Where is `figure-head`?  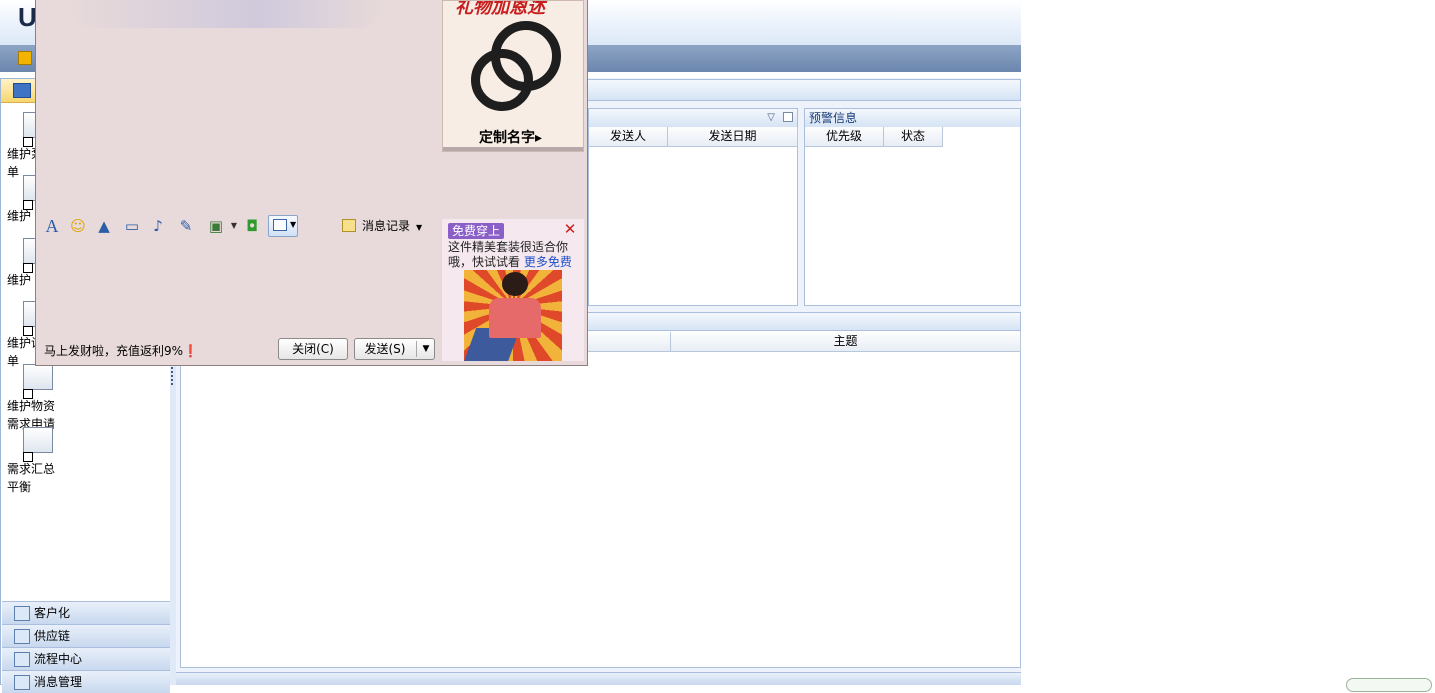
figure-head is located at coordinates (515, 284).